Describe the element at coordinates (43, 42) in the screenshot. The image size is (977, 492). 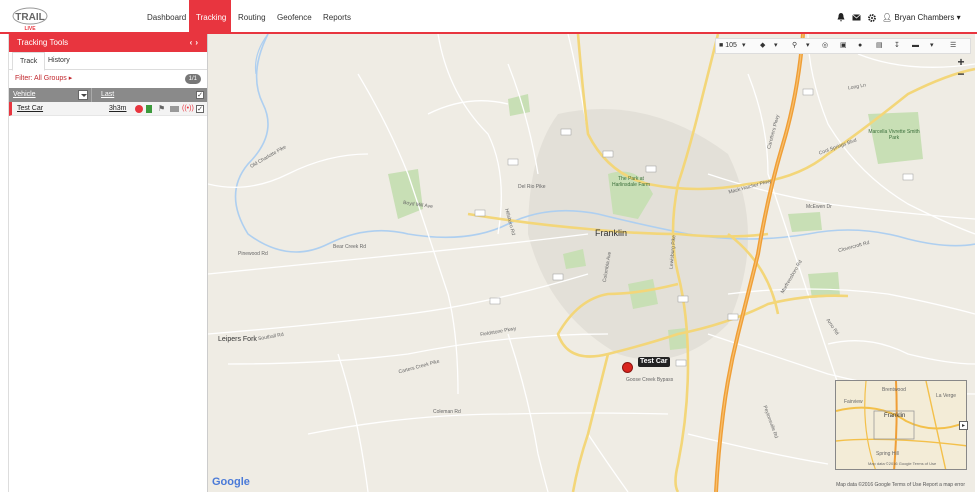
I see `panel-title: Tracking Tools` at that location.